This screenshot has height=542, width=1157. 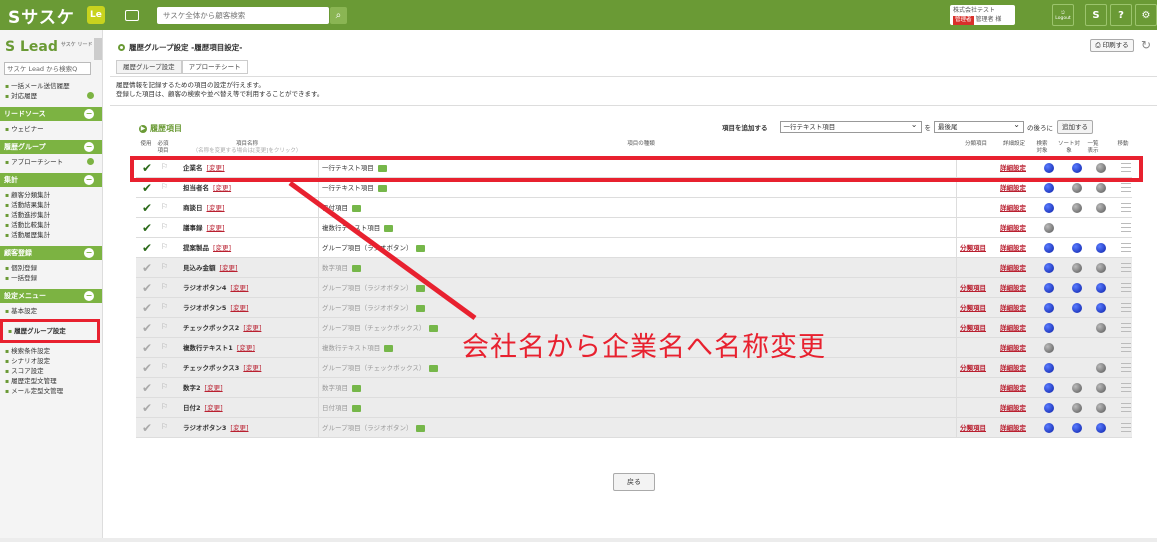 What do you see at coordinates (51, 235) in the screenshot?
I see `sidebar-item-activity-history: 活動履歴集計` at bounding box center [51, 235].